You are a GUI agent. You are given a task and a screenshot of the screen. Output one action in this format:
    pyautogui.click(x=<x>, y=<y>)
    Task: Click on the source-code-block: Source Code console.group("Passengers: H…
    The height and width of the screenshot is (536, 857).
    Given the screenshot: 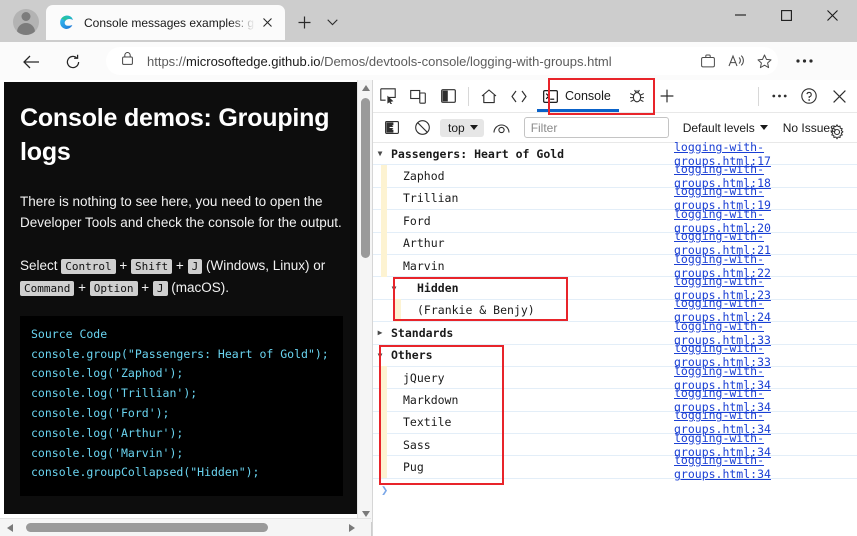 What is the action you would take?
    pyautogui.click(x=181, y=405)
    